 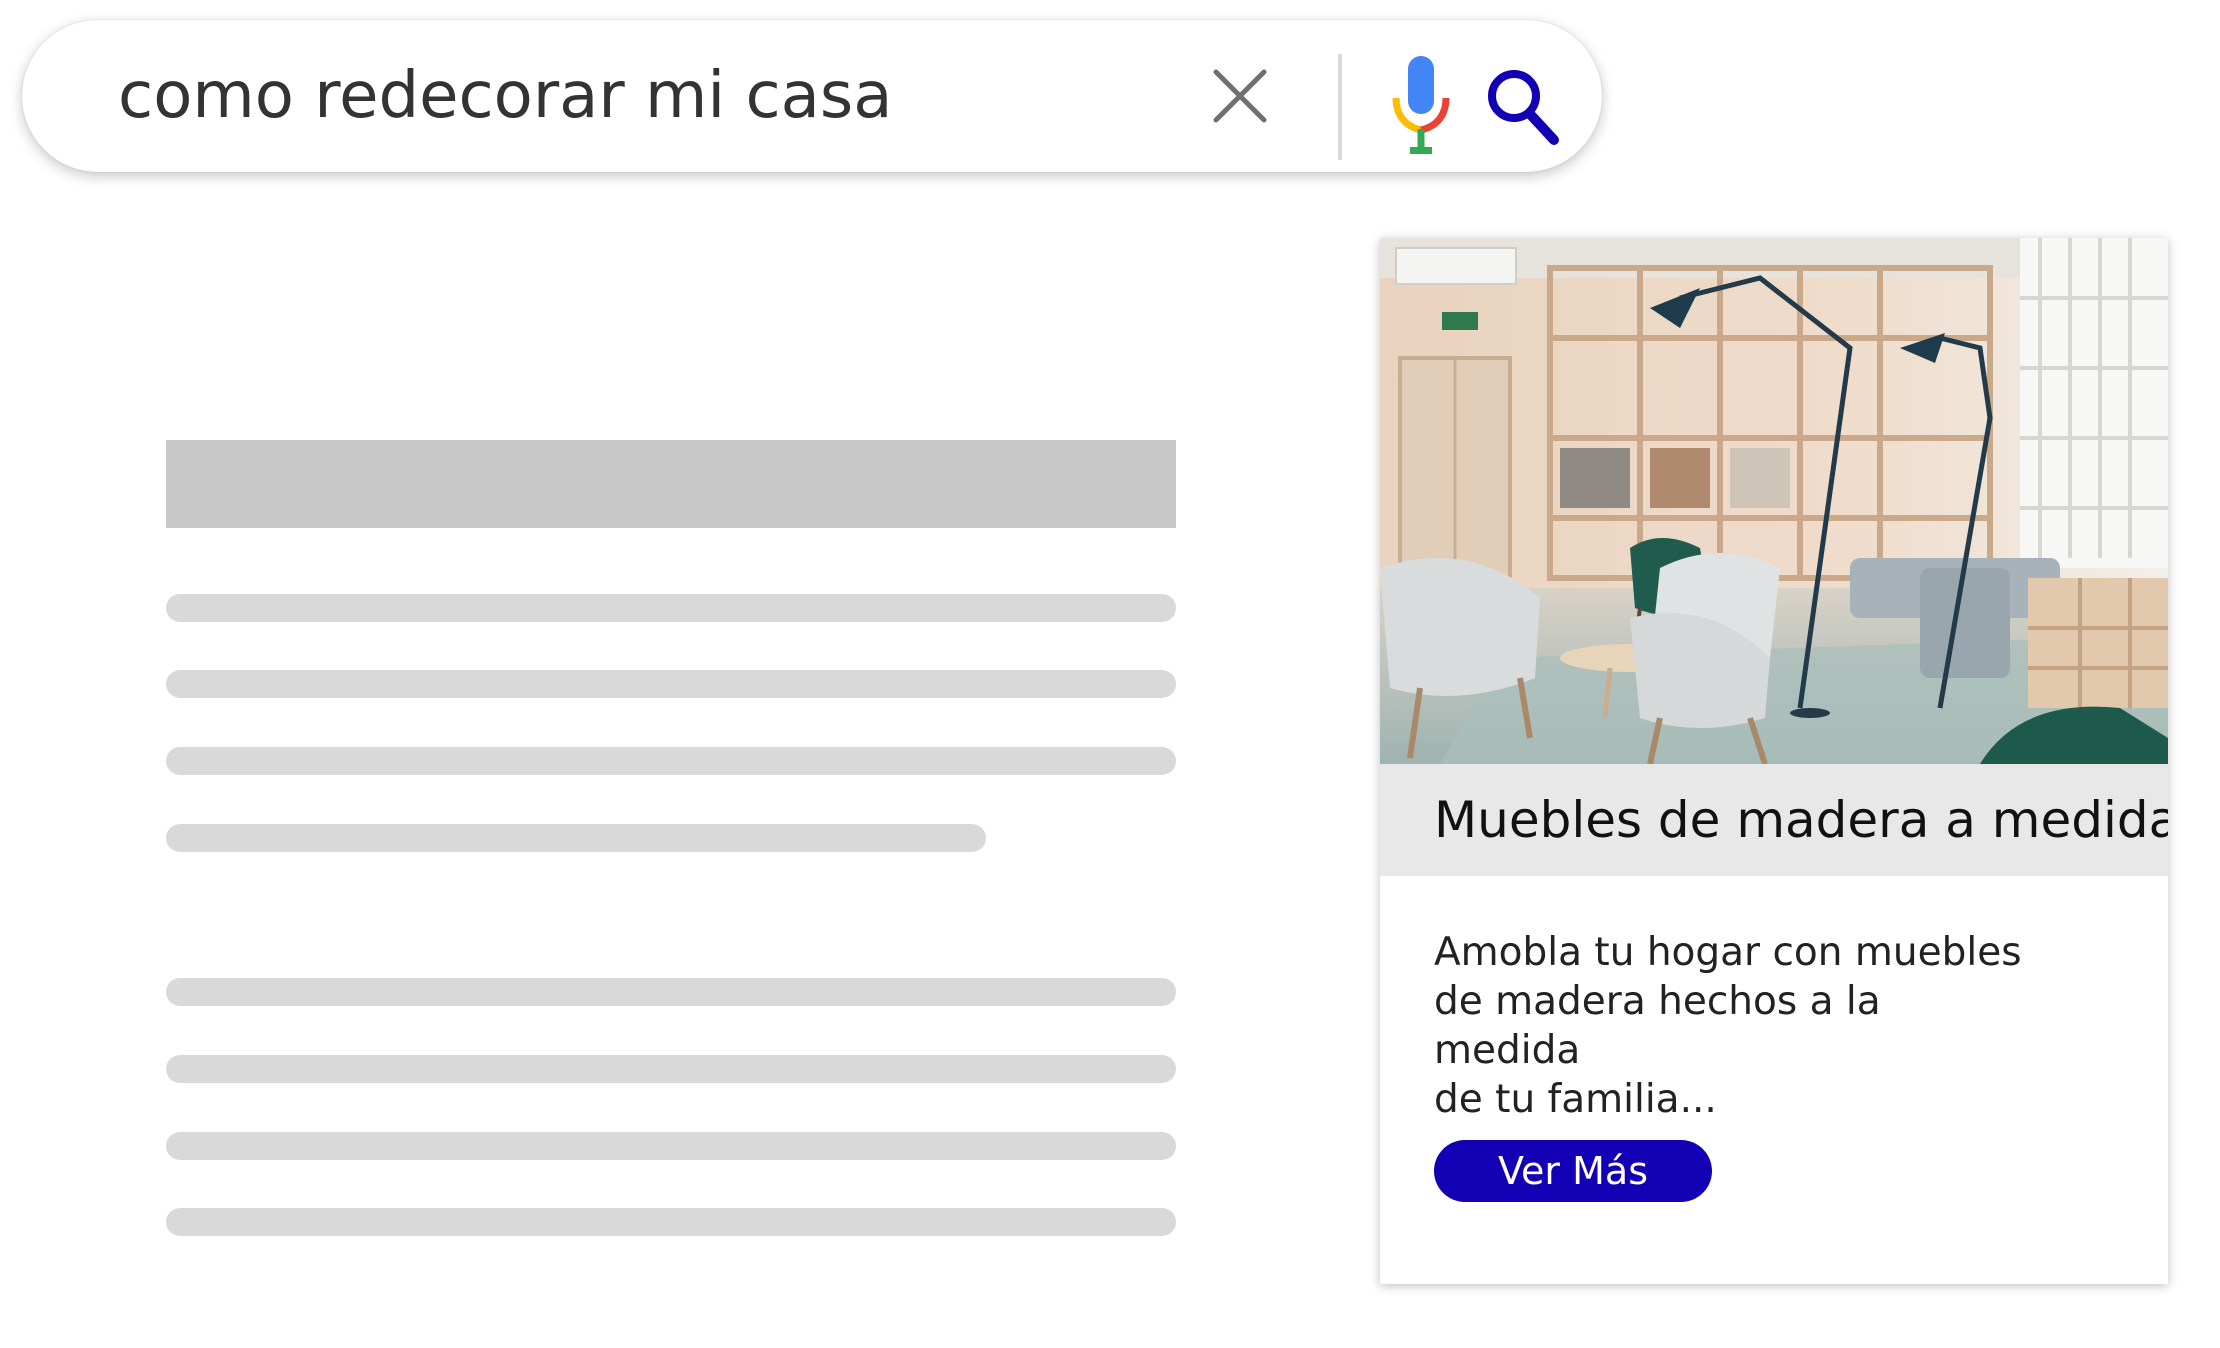 I want to click on ad-title: Muebles de madera a medida, so click(x=1801, y=820).